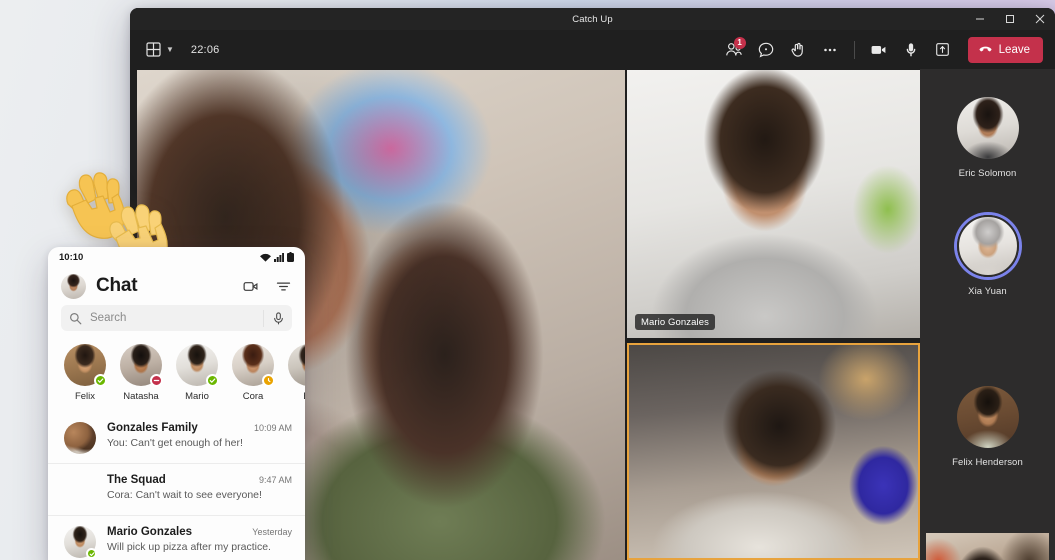 The width and height of the screenshot is (1055, 560). Describe the element at coordinates (152, 428) in the screenshot. I see `chat-title: Gonzales Family` at that location.